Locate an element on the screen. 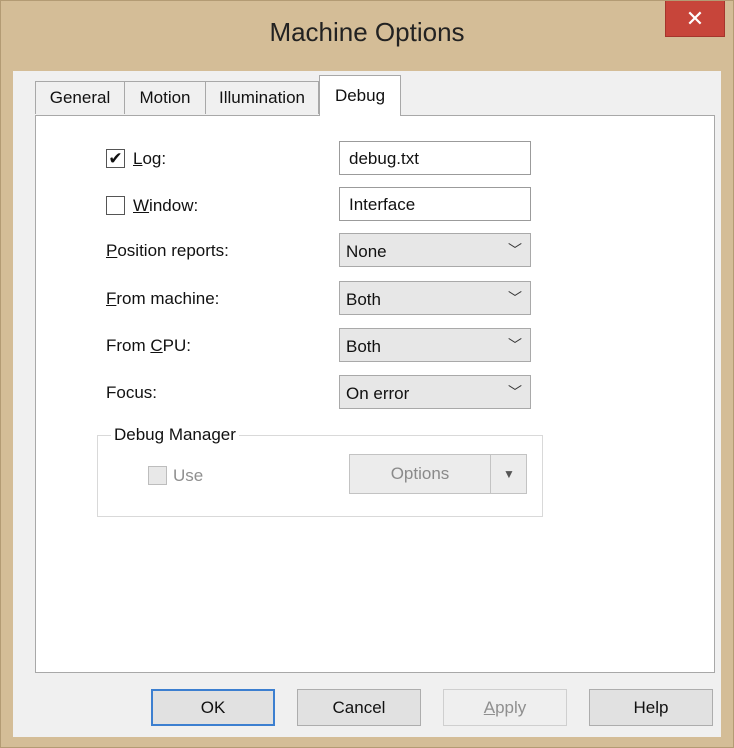  close-icon: ✕ is located at coordinates (695, 18).